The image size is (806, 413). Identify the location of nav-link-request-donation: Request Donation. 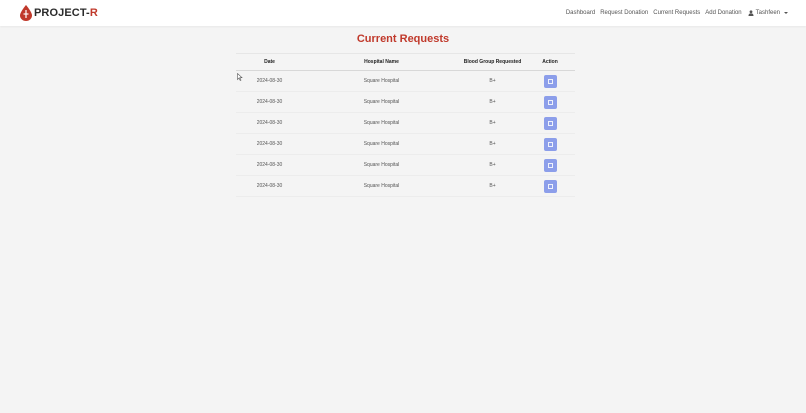
(624, 13).